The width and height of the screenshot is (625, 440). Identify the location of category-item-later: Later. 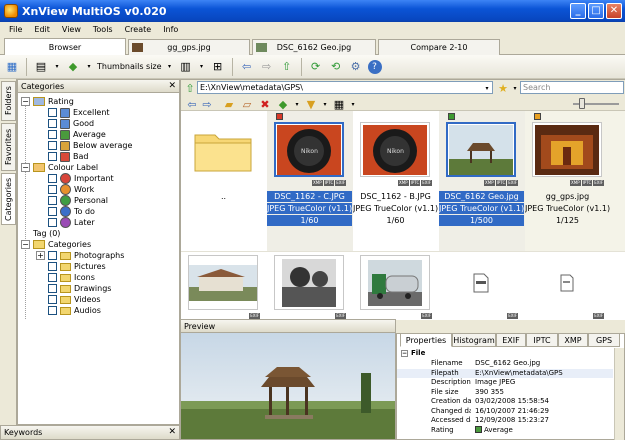
(65, 222).